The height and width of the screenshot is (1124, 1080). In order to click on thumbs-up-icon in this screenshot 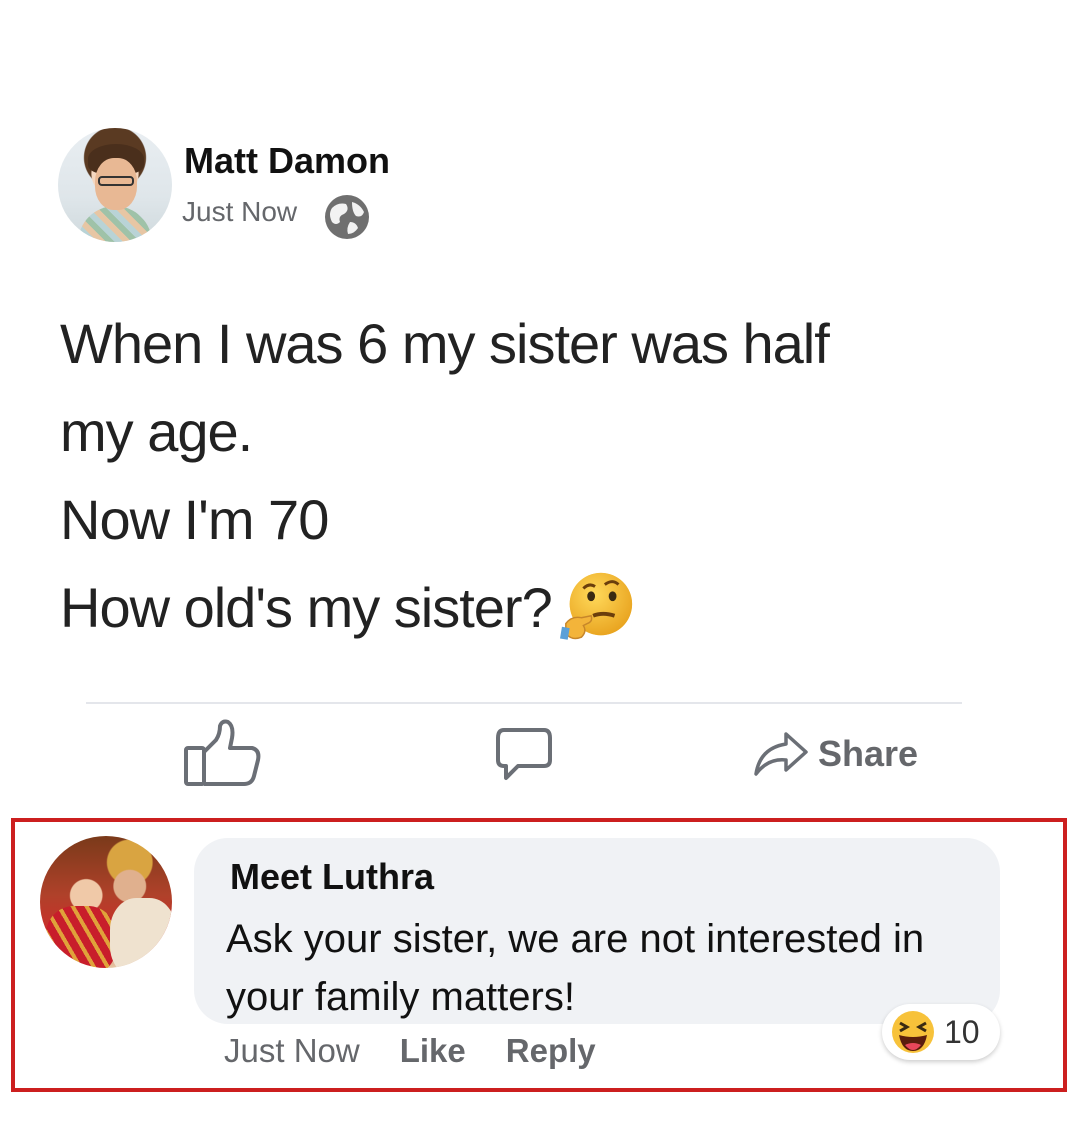, I will do `click(222, 753)`.